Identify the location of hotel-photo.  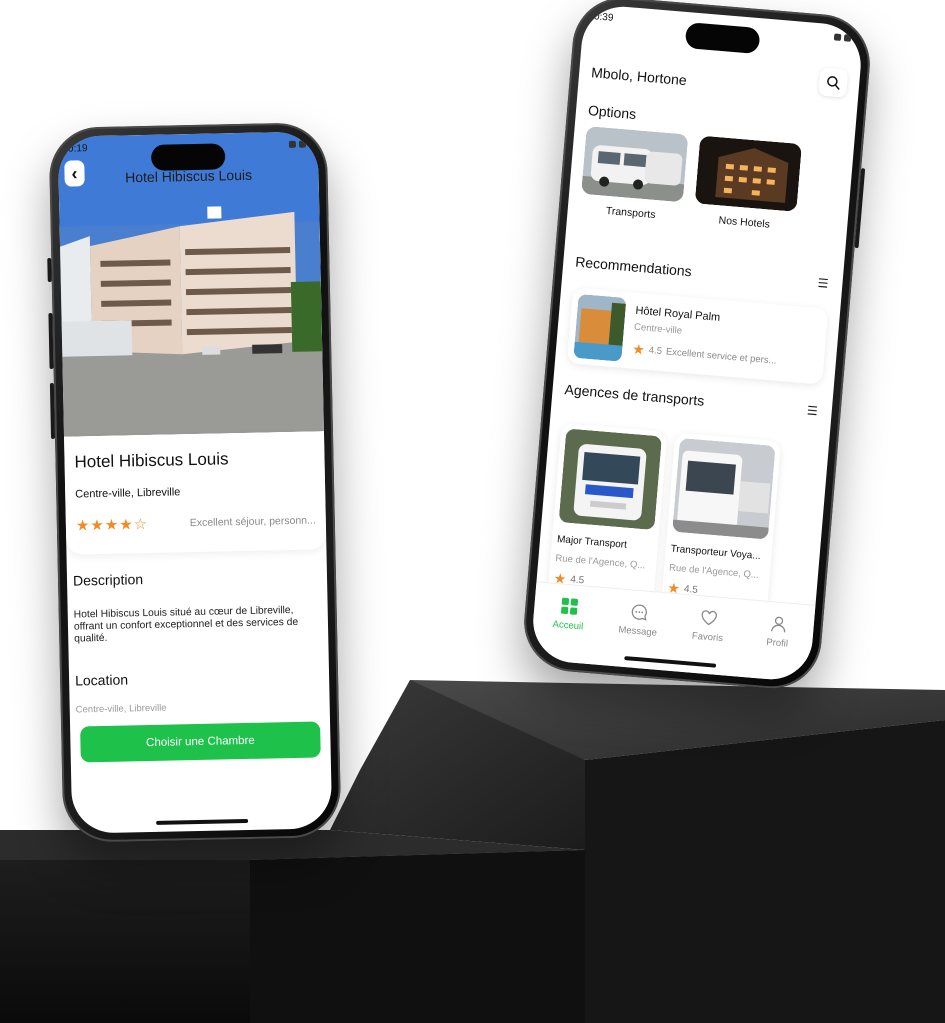
(600, 327).